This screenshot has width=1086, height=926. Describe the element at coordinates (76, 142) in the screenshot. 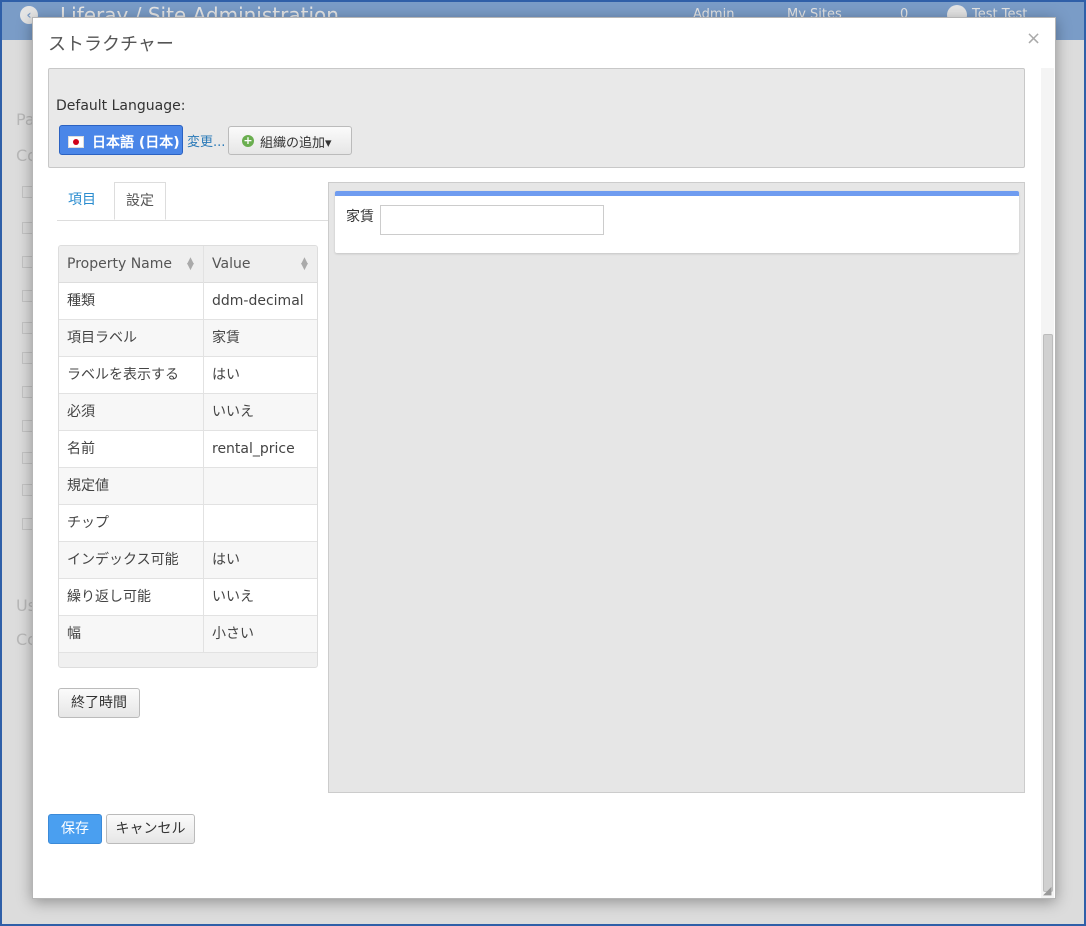

I see `japan-flag-icon` at that location.